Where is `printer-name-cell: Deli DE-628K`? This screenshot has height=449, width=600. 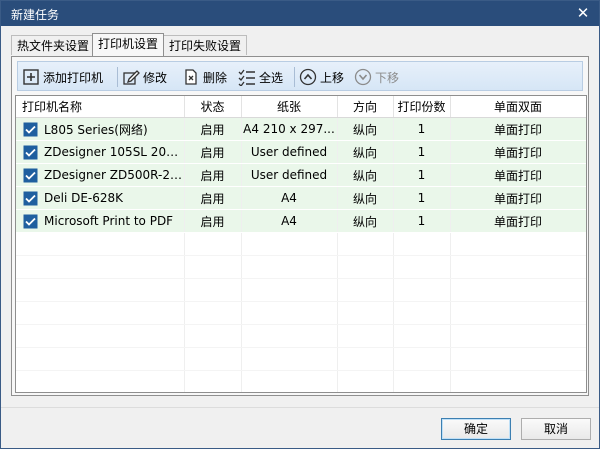
printer-name-cell: Deli DE-628K is located at coordinates (100, 198).